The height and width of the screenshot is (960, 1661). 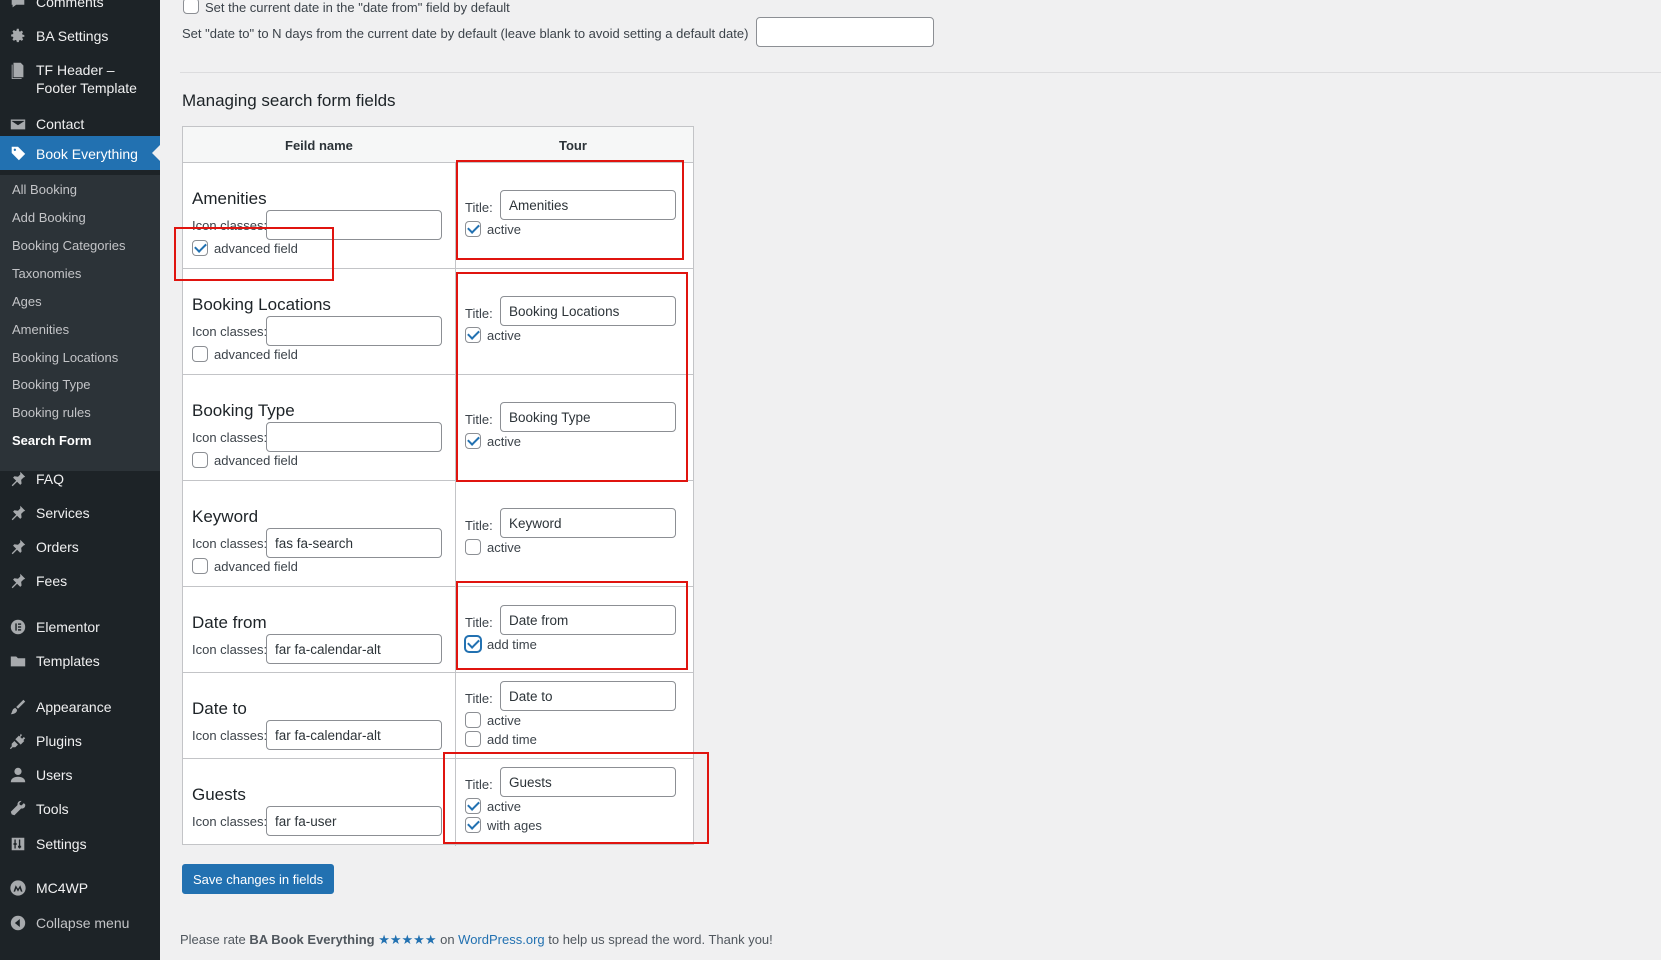 I want to click on submenu-item-amenities: Amenities, so click(x=40, y=329).